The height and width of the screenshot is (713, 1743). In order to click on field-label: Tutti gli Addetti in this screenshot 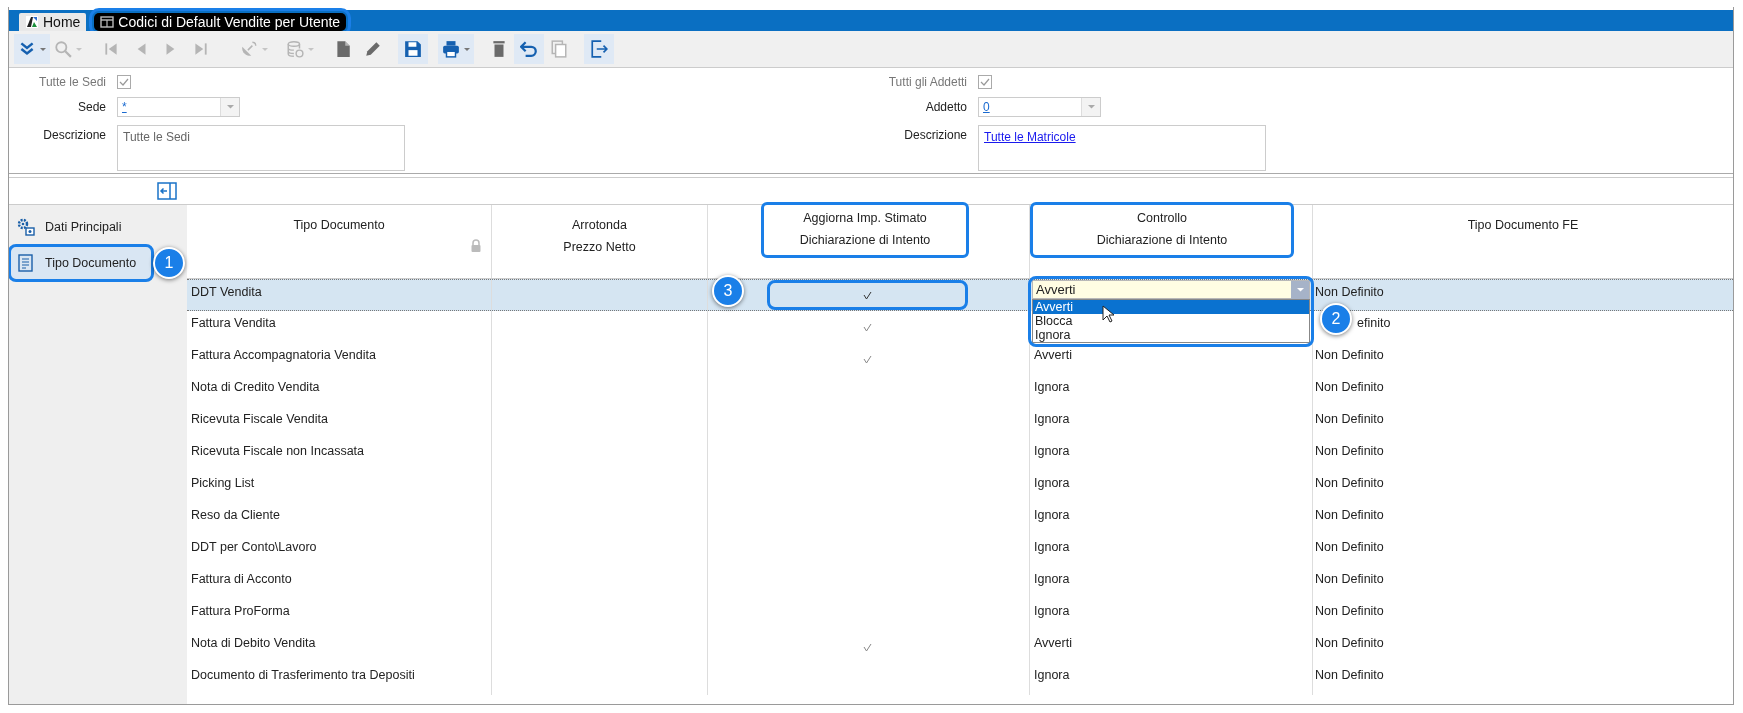, I will do `click(927, 82)`.